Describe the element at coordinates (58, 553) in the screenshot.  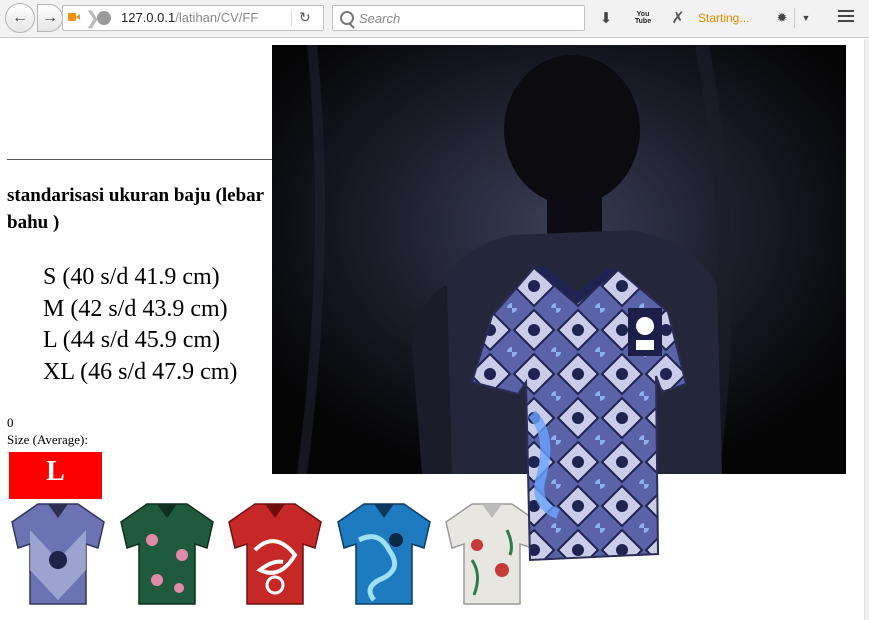
I see `blue-batik-shirt-thumbnail` at that location.